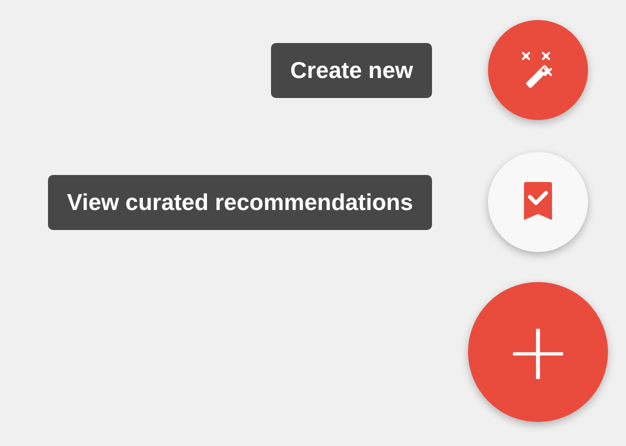  I want to click on main-button: +, so click(538, 352).